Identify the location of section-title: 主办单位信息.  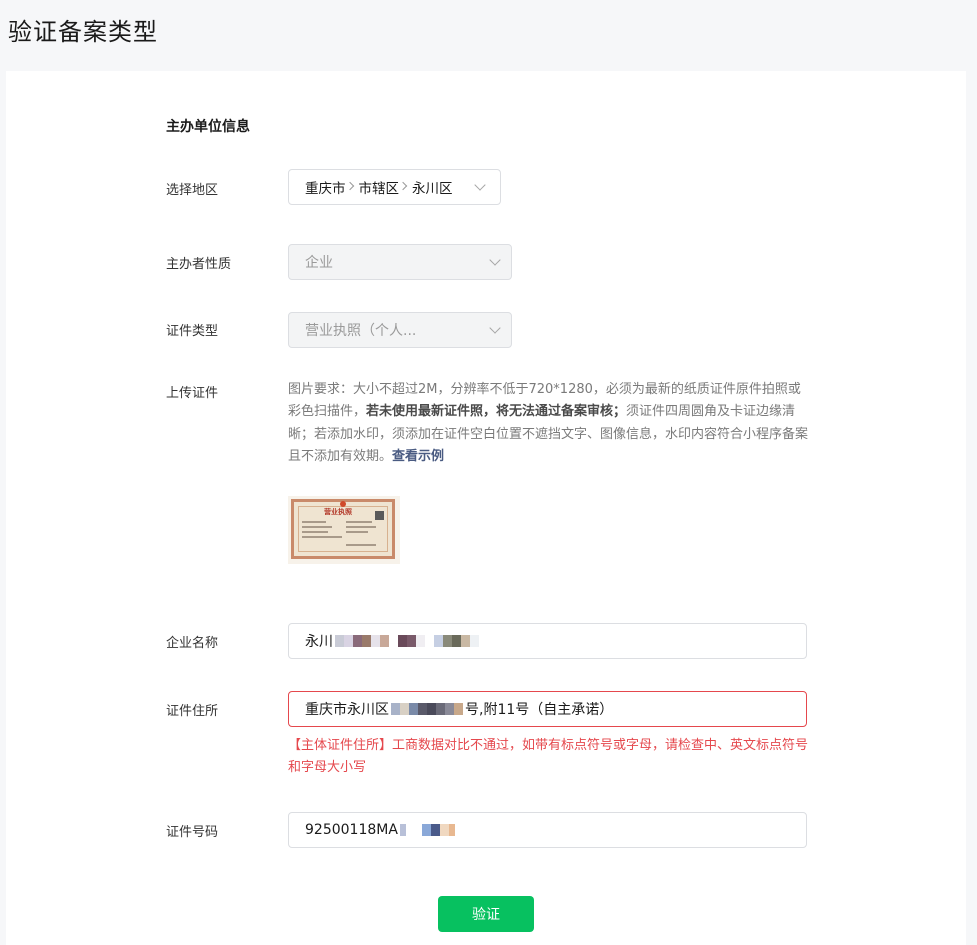
(208, 127).